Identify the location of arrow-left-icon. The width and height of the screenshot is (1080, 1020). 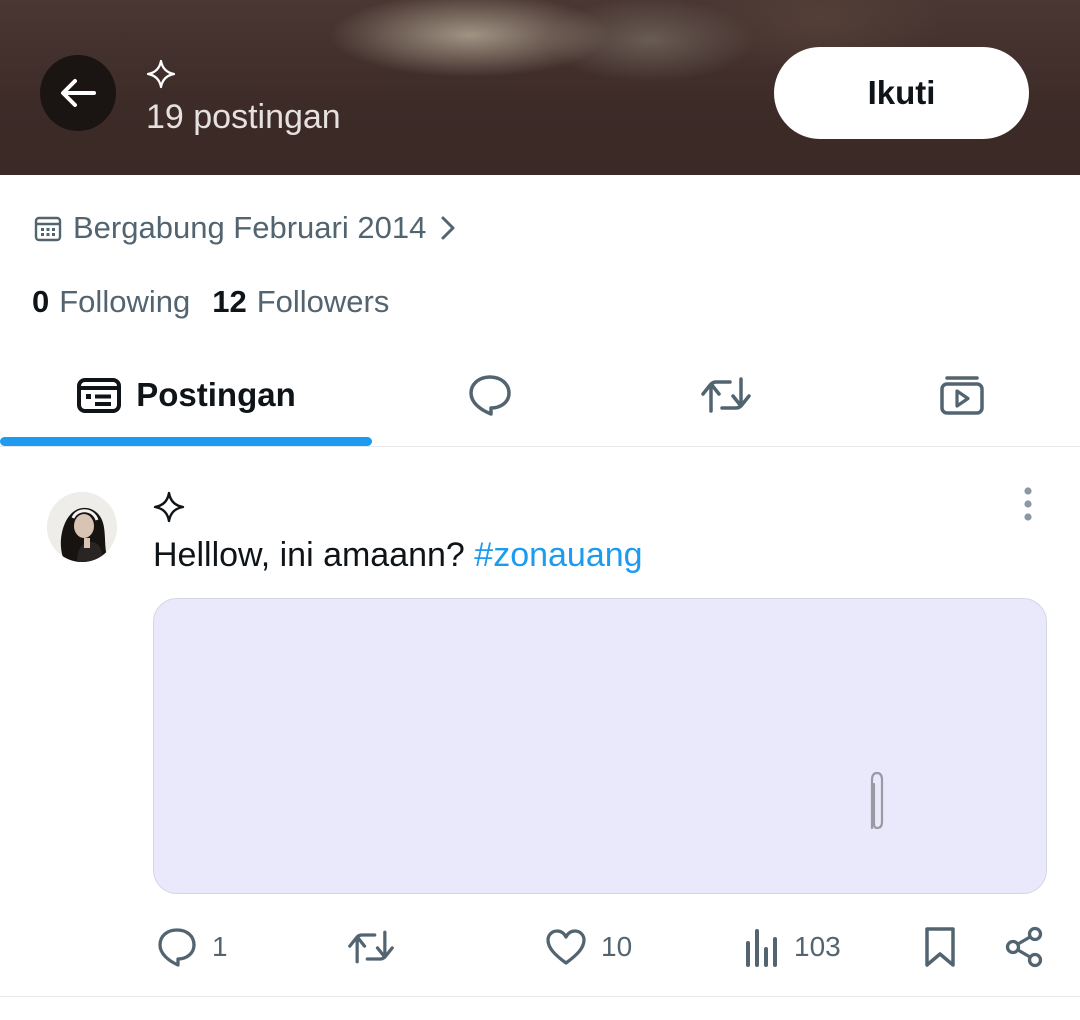
(78, 93).